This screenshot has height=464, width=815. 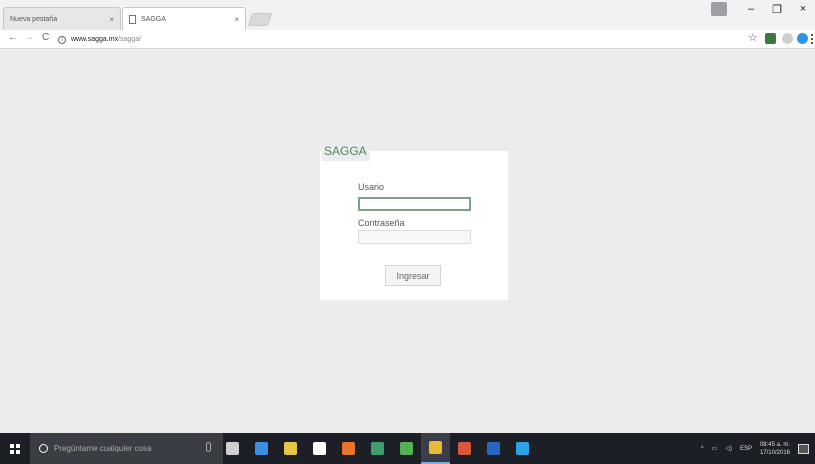 I want to click on form-title: SAGGA, so click(x=346, y=151).